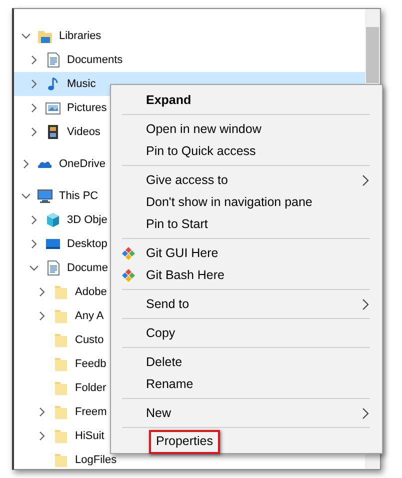 The width and height of the screenshot is (402, 478). I want to click on tree-item-label: HiSuit, so click(89, 436).